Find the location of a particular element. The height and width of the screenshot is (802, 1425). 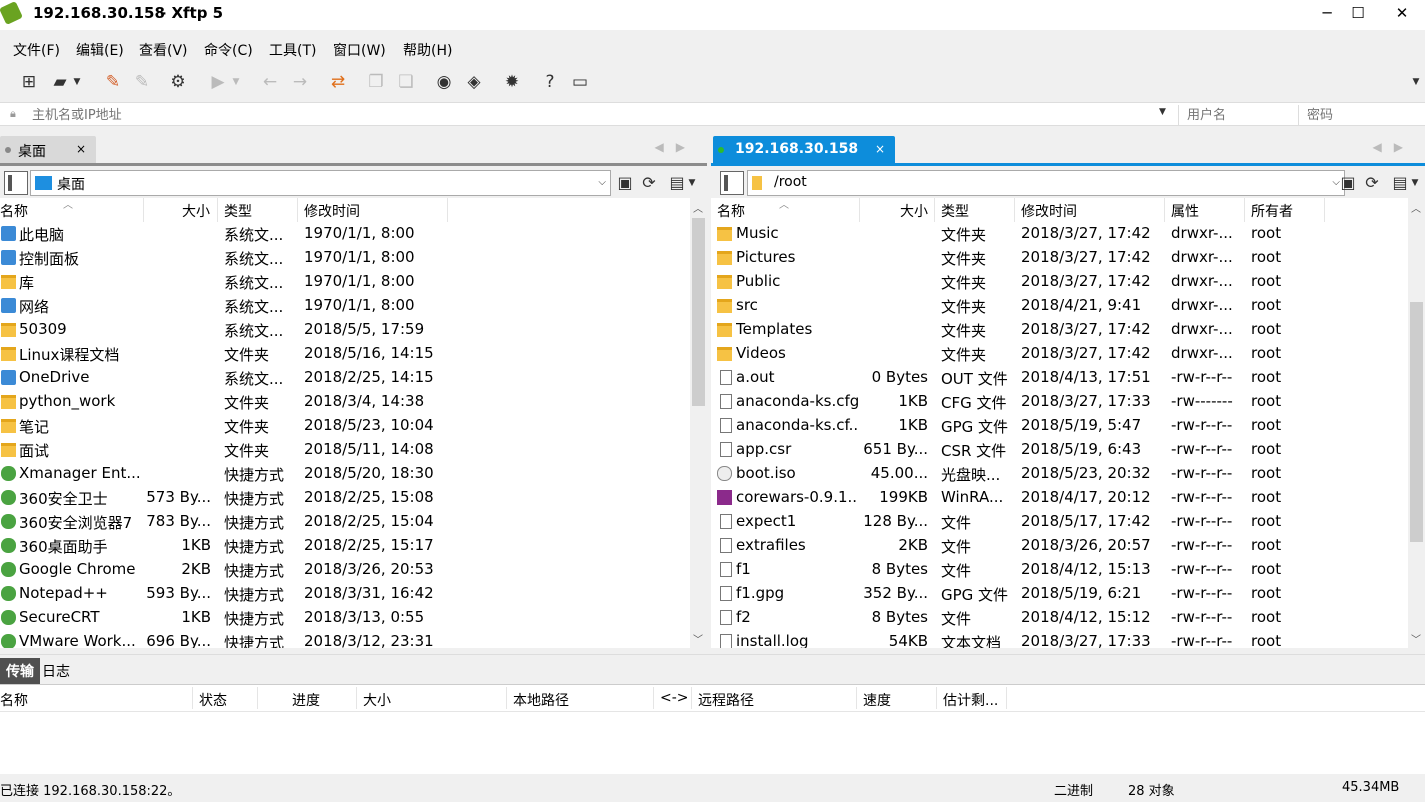

tab-transfers: 传输 is located at coordinates (20, 671).